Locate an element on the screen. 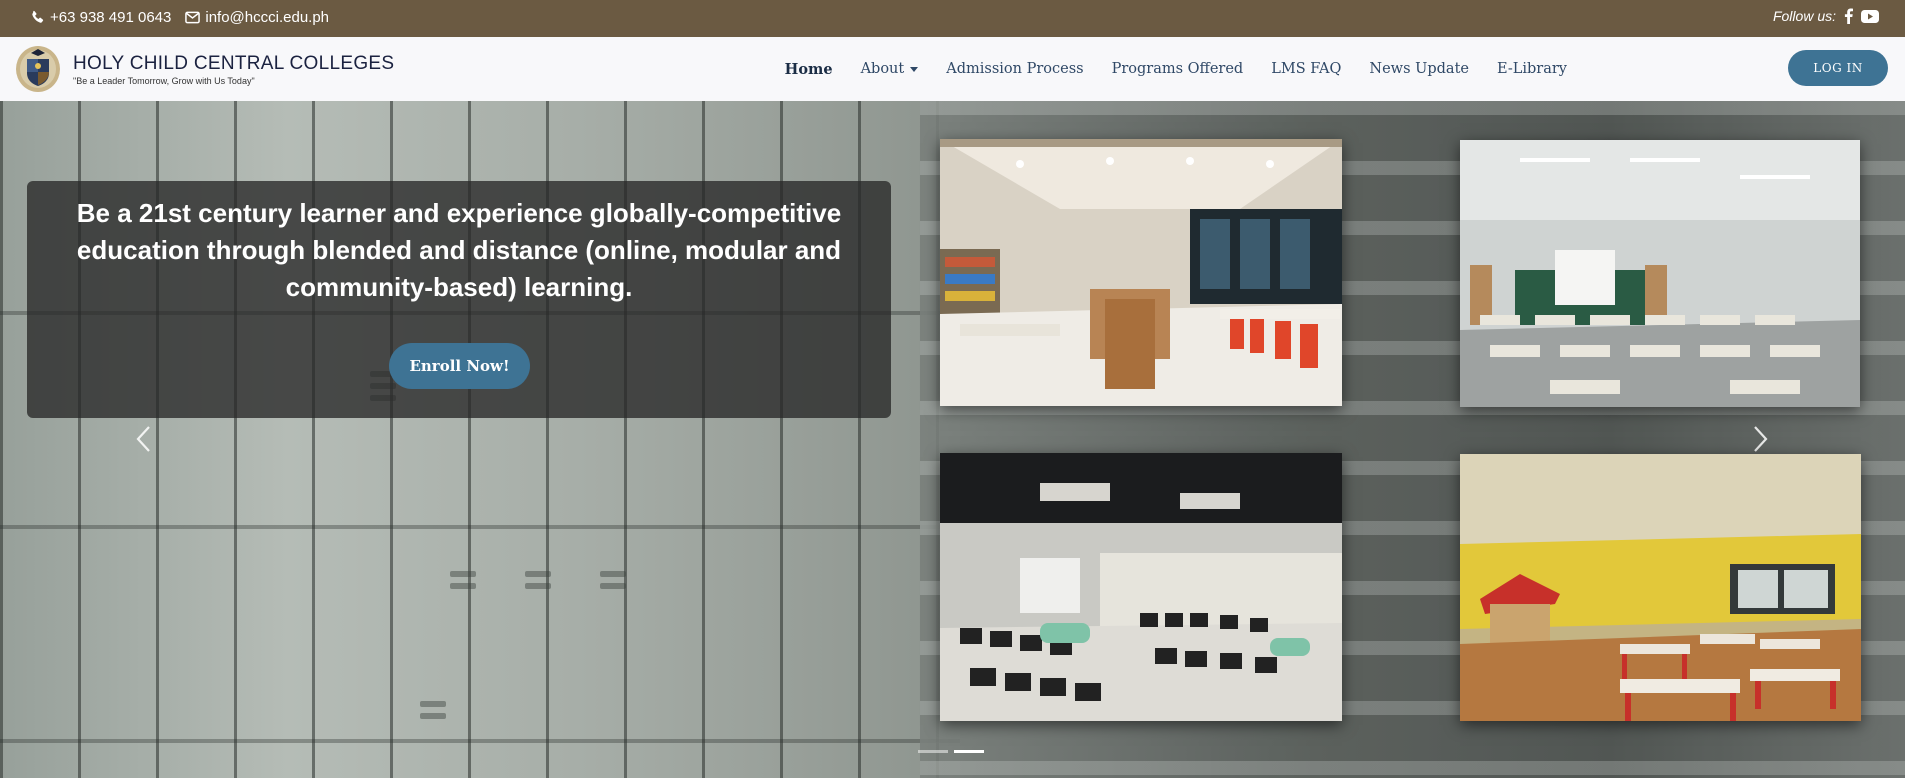 The width and height of the screenshot is (1905, 778). social-links: Follow us: is located at coordinates (1826, 16).